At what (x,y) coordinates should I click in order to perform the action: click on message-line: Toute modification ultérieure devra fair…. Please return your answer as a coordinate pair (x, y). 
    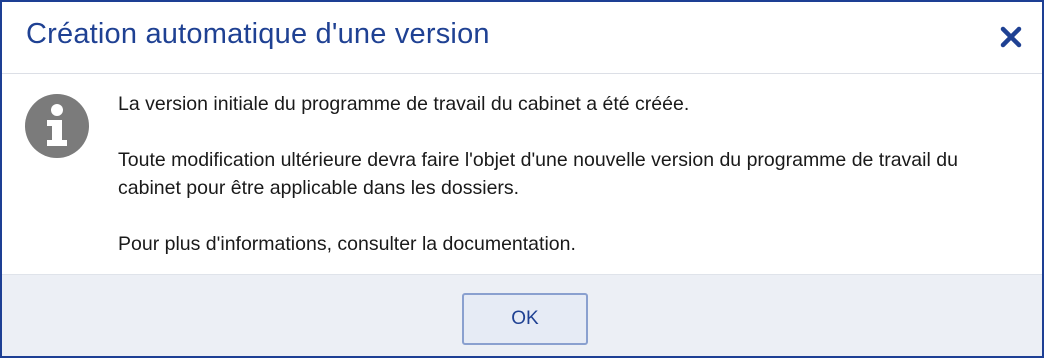
    Looking at the image, I should click on (538, 174).